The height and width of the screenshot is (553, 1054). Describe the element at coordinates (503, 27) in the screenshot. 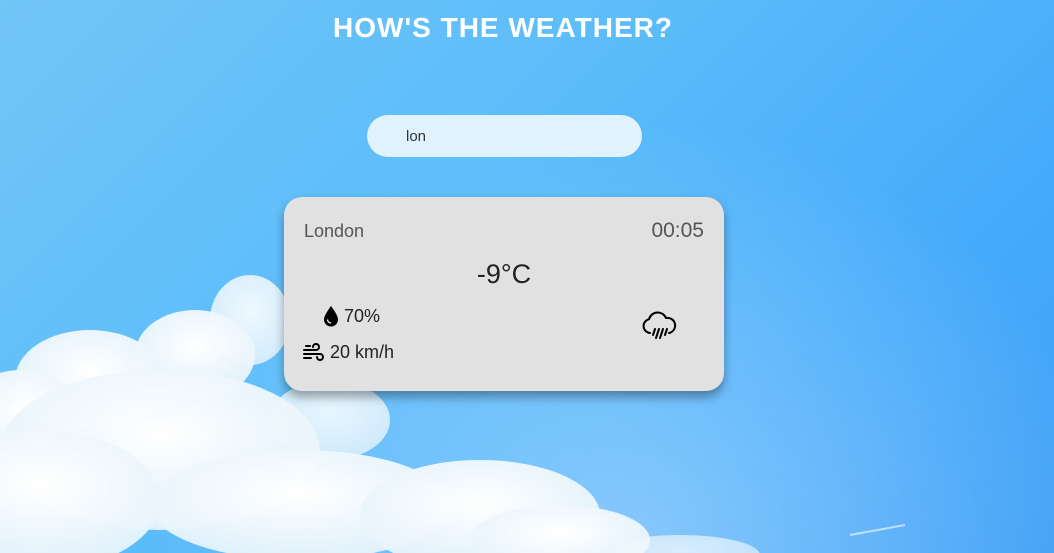

I see `page-title: HOW'S THE WEATHER?` at that location.